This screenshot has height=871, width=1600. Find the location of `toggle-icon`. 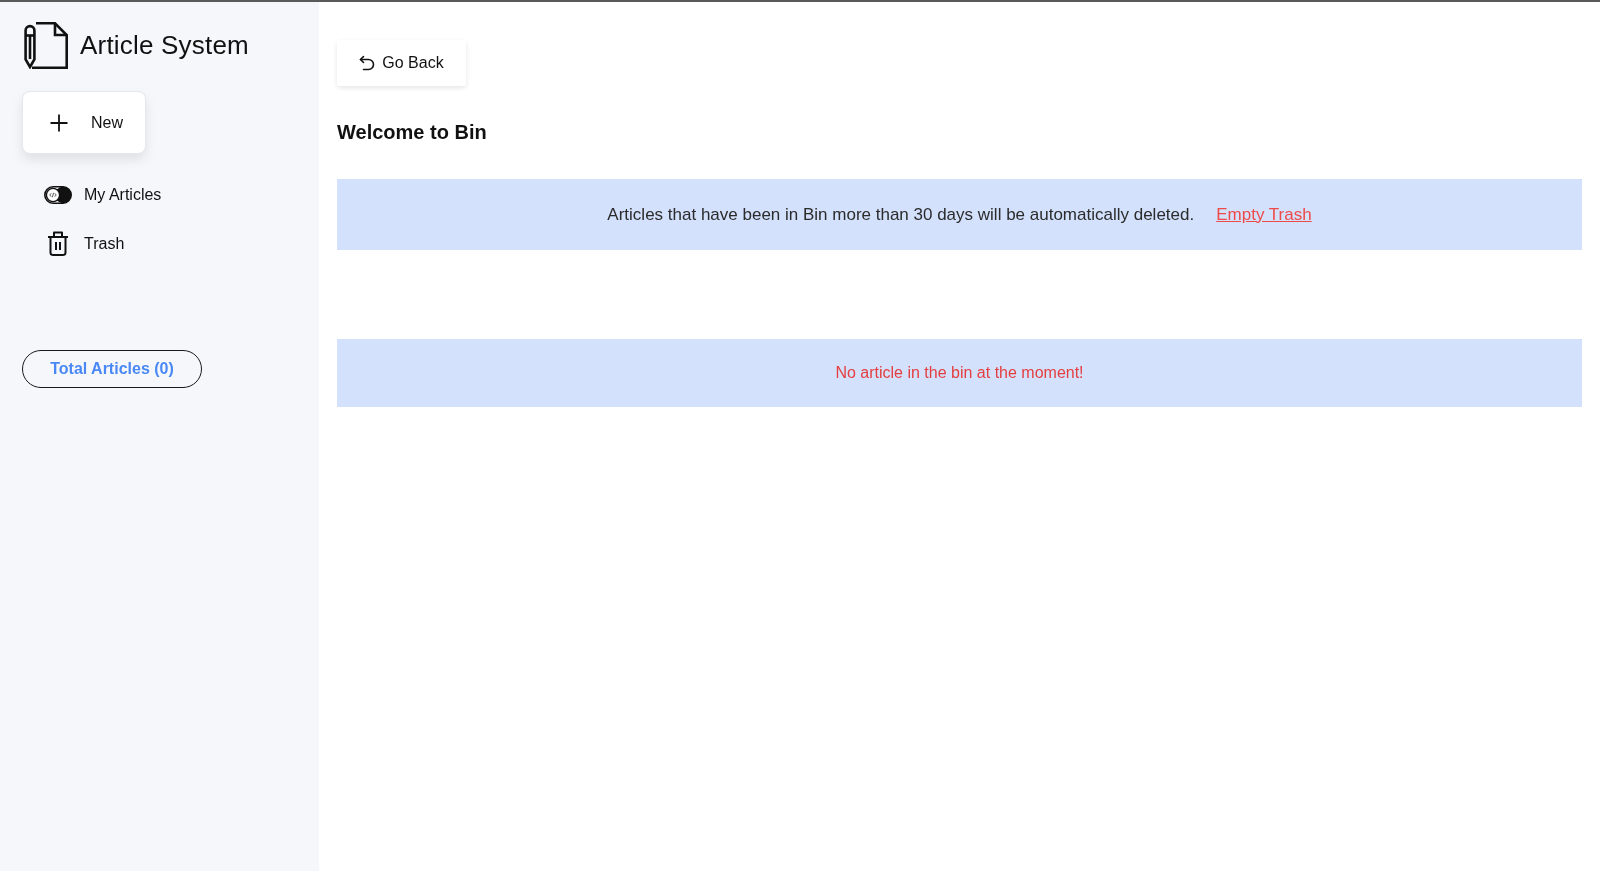

toggle-icon is located at coordinates (58, 194).